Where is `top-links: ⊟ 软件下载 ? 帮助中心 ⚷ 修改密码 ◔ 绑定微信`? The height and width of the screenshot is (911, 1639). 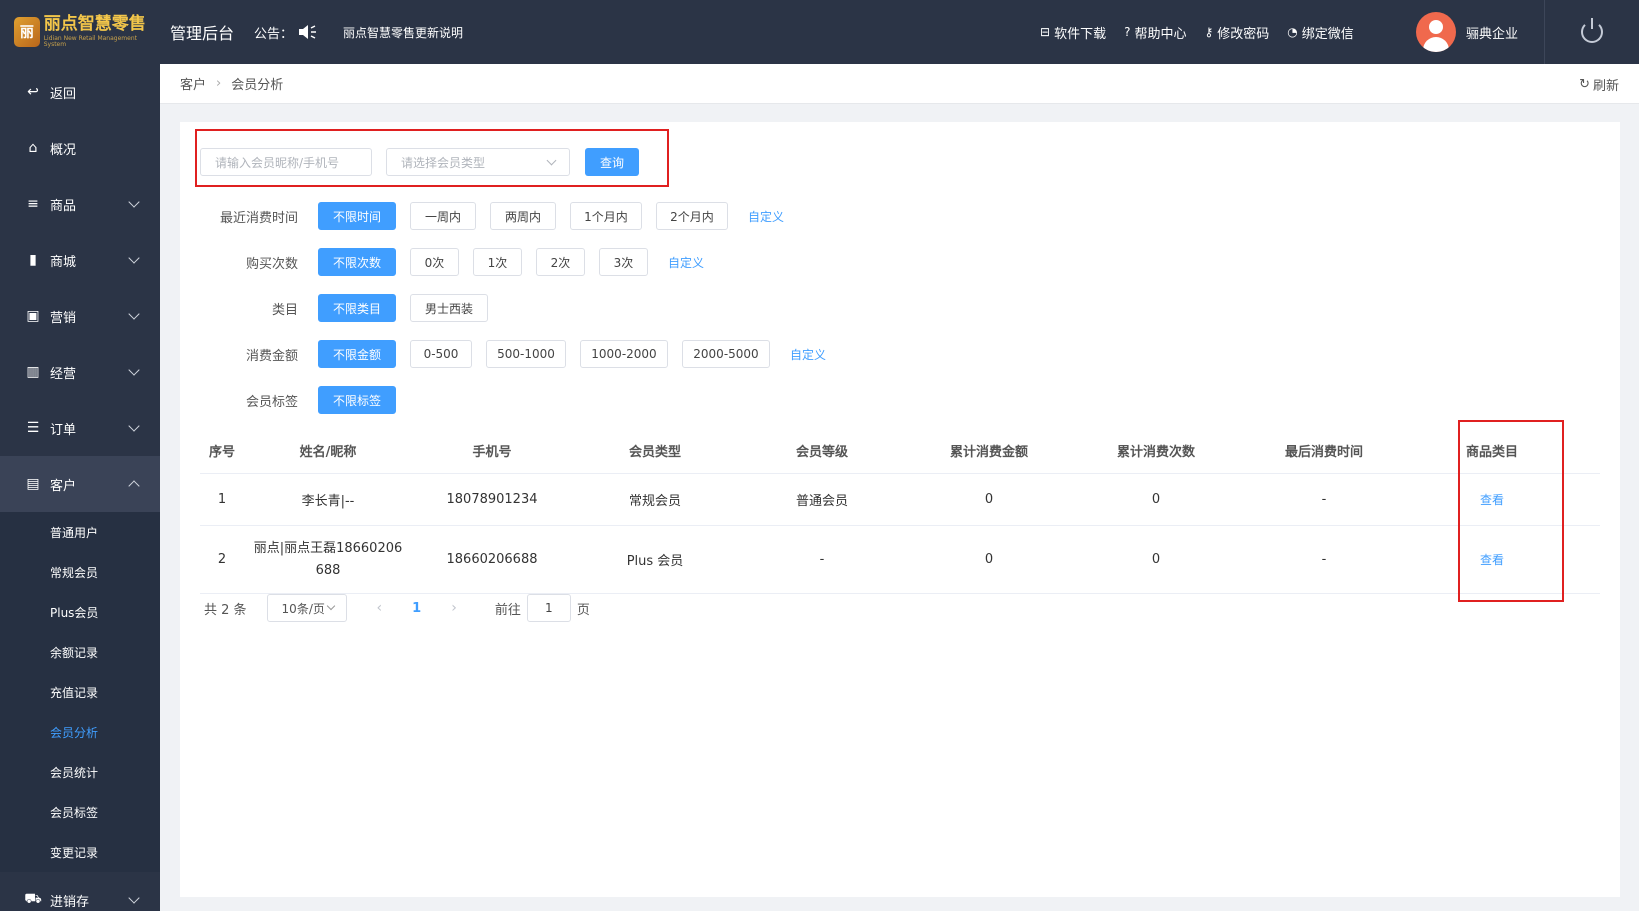
top-links: ⊟ 软件下载 ? 帮助中心 ⚷ 修改密码 ◔ 绑定微信 is located at coordinates (1197, 32).